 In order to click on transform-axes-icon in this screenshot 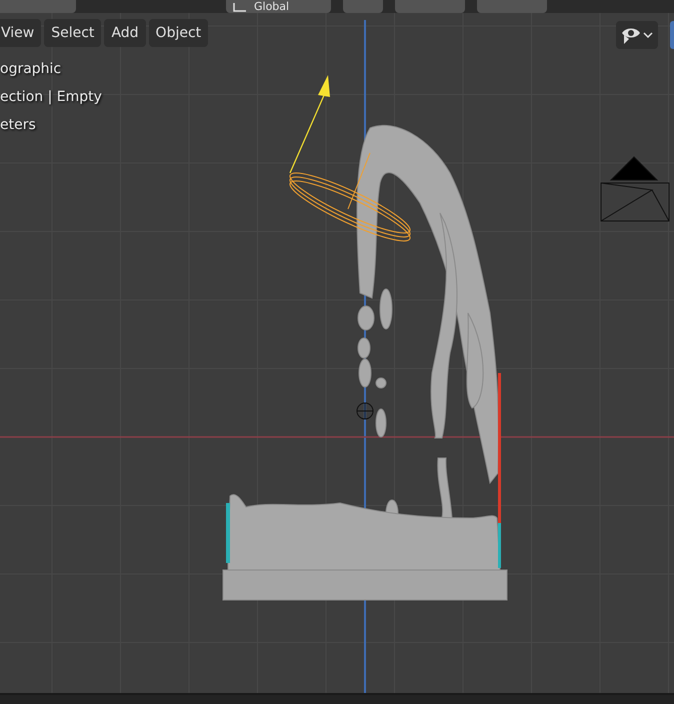, I will do `click(240, 6)`.